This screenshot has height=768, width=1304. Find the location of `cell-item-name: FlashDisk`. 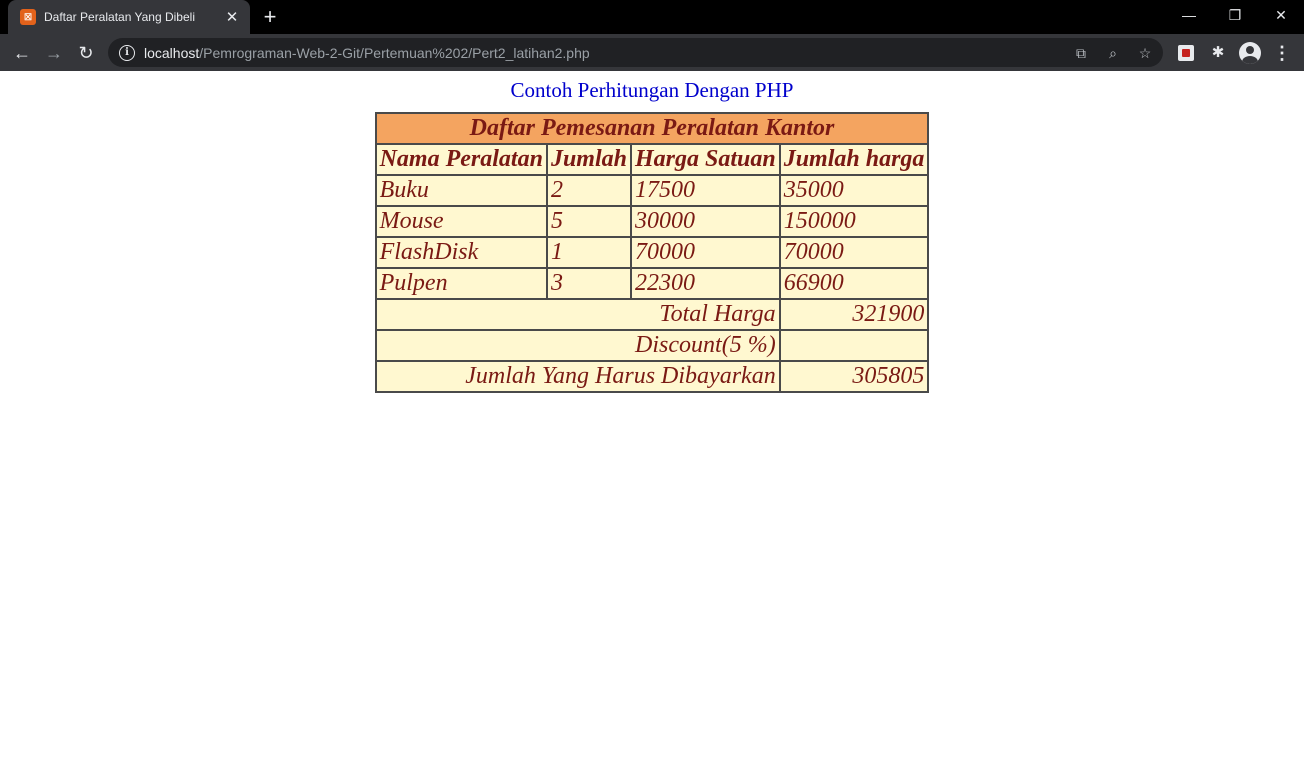

cell-item-name: FlashDisk is located at coordinates (461, 252).